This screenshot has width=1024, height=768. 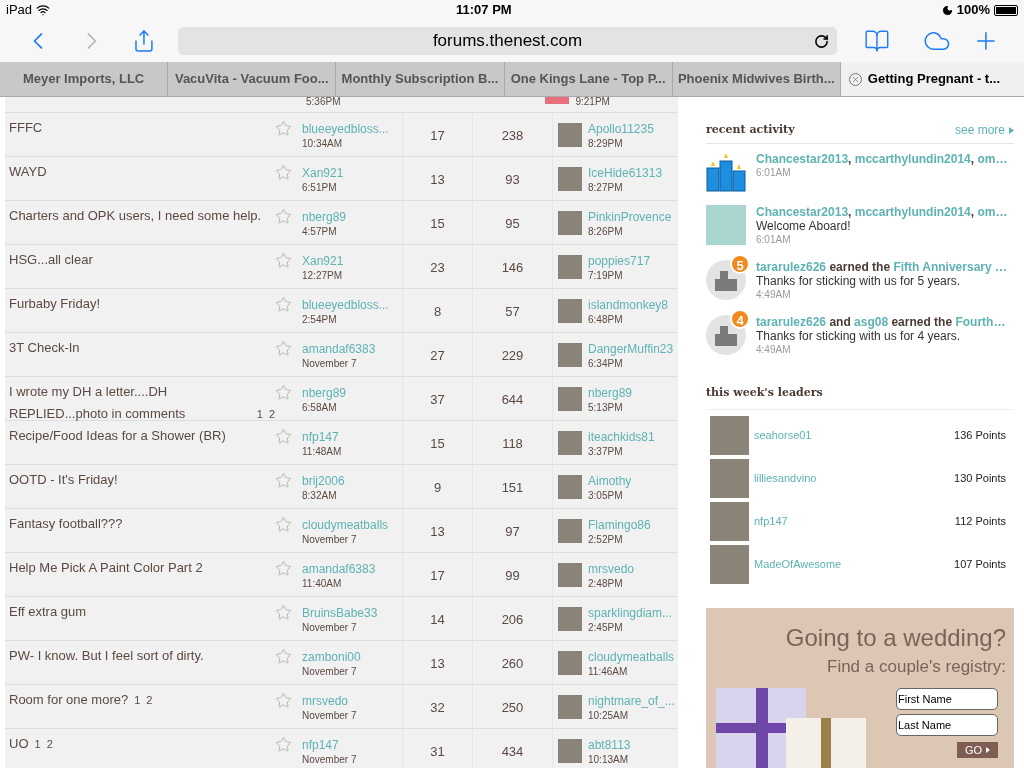 I want to click on starter-link: zamboni00, so click(x=352, y=657).